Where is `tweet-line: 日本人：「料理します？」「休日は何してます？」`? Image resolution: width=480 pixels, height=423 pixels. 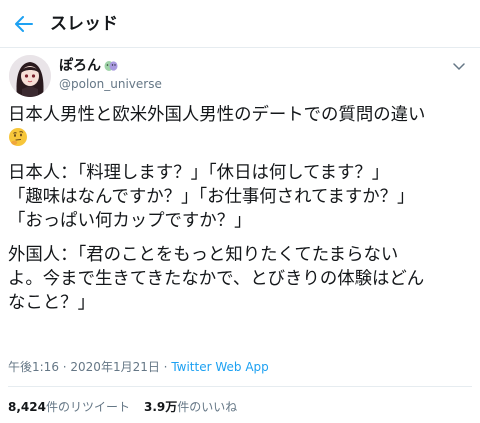 tweet-line: 日本人：「料理します？」「休日は何してます？」 is located at coordinates (199, 173).